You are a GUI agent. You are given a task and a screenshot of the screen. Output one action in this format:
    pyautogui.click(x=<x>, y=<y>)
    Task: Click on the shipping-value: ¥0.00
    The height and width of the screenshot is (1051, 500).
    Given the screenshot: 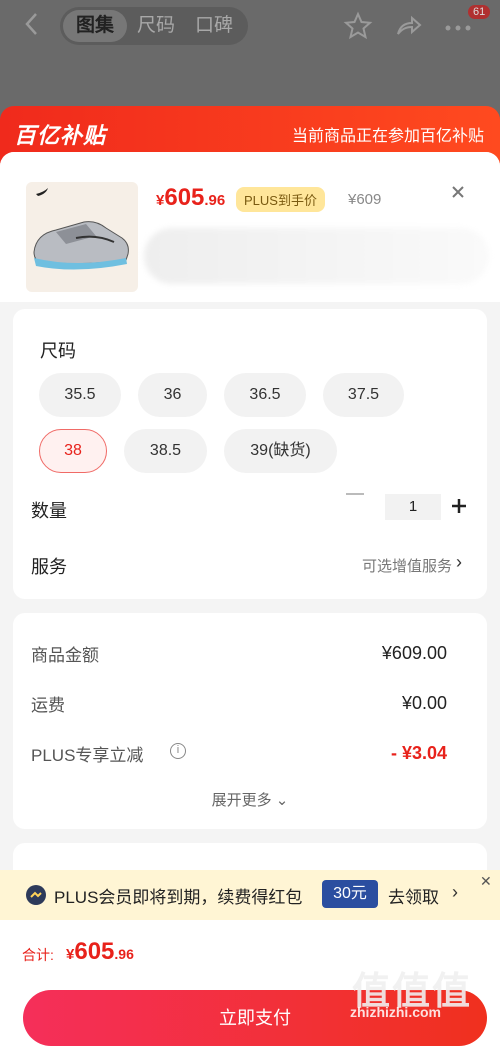 What is the action you would take?
    pyautogui.click(x=424, y=703)
    